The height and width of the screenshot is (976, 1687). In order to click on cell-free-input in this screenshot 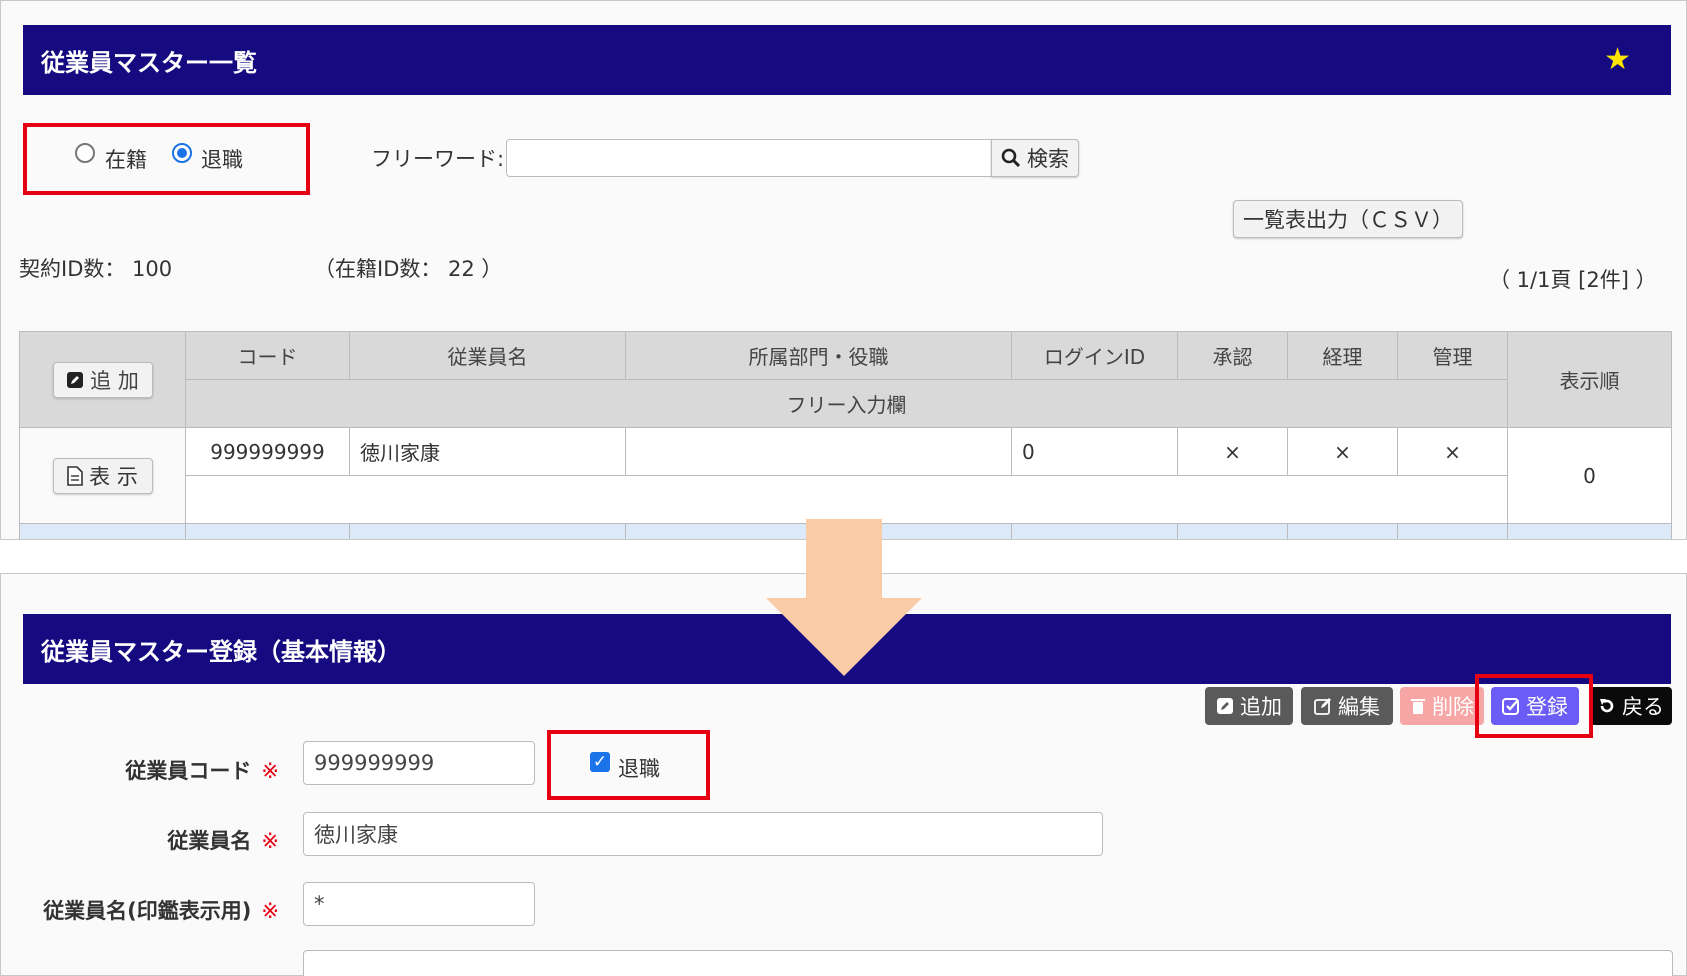, I will do `click(846, 499)`.